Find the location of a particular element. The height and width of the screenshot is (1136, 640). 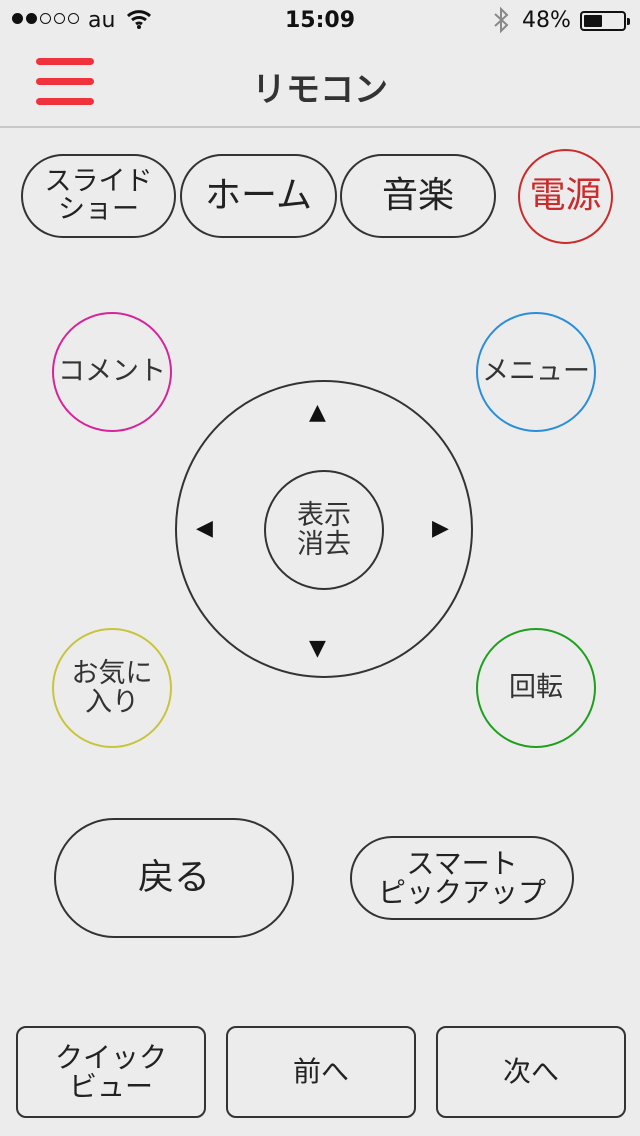

quick-view-button: クイック ビュー is located at coordinates (111, 1072).